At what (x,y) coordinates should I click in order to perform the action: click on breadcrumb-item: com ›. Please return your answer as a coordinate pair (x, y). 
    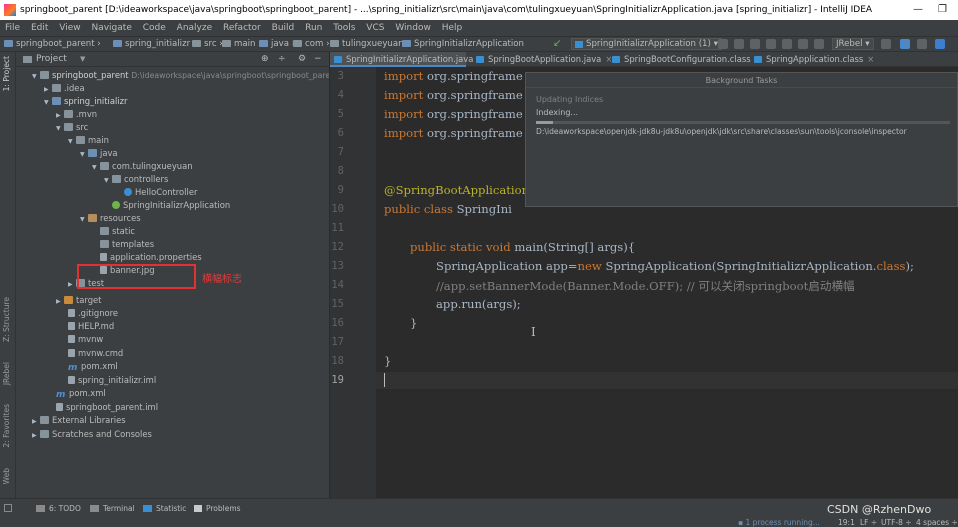
    Looking at the image, I should click on (311, 44).